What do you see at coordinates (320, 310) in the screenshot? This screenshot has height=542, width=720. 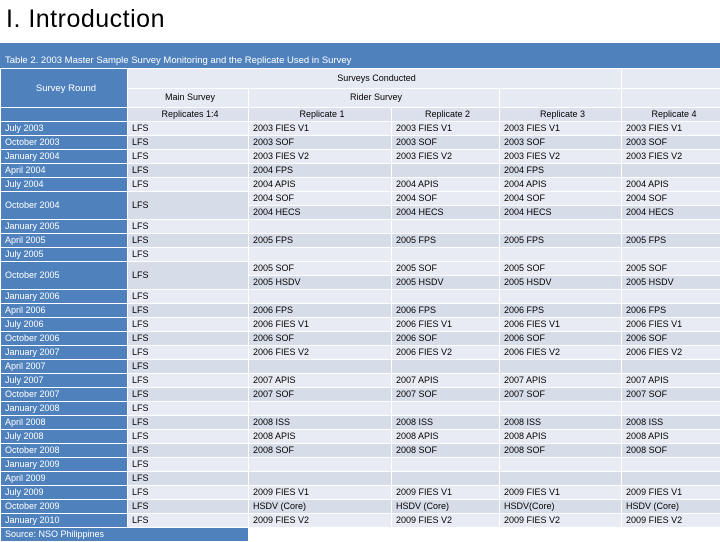 I see `row-replicate-1: 2006 FPS` at bounding box center [320, 310].